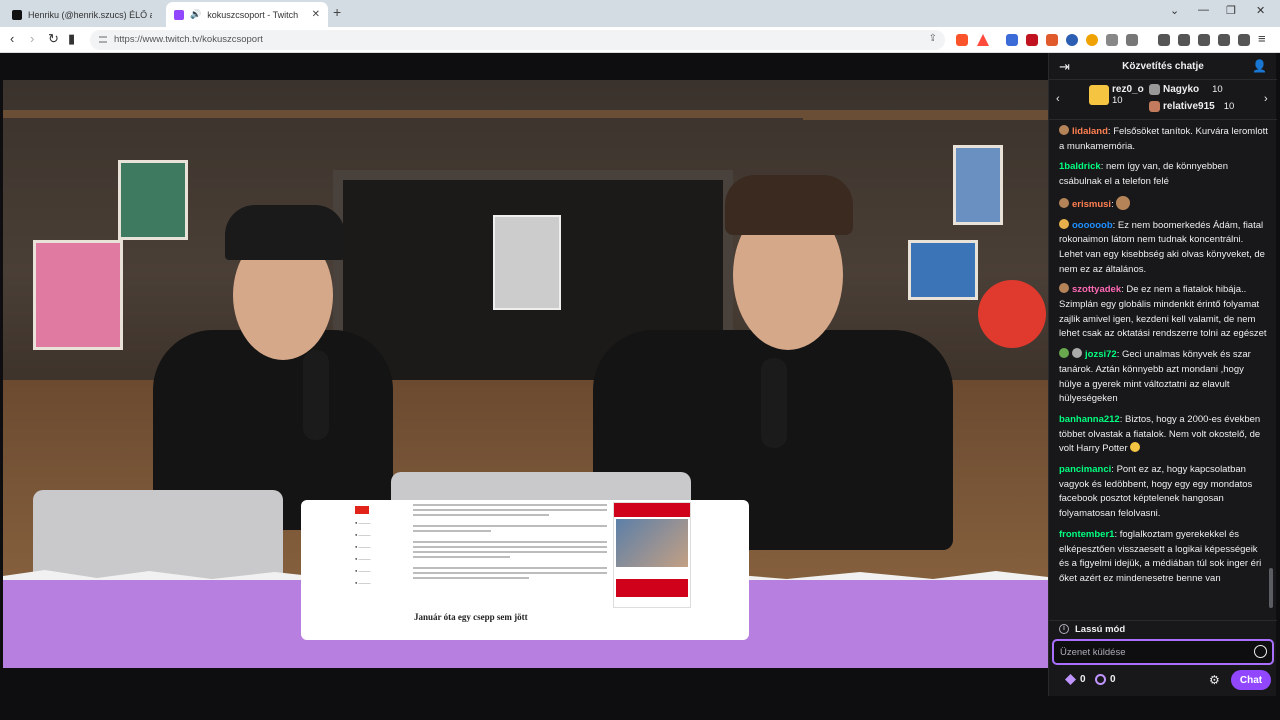 Image resolution: width=1280 pixels, height=720 pixels. What do you see at coordinates (1132, 40) in the screenshot?
I see `screenshot-icon` at bounding box center [1132, 40].